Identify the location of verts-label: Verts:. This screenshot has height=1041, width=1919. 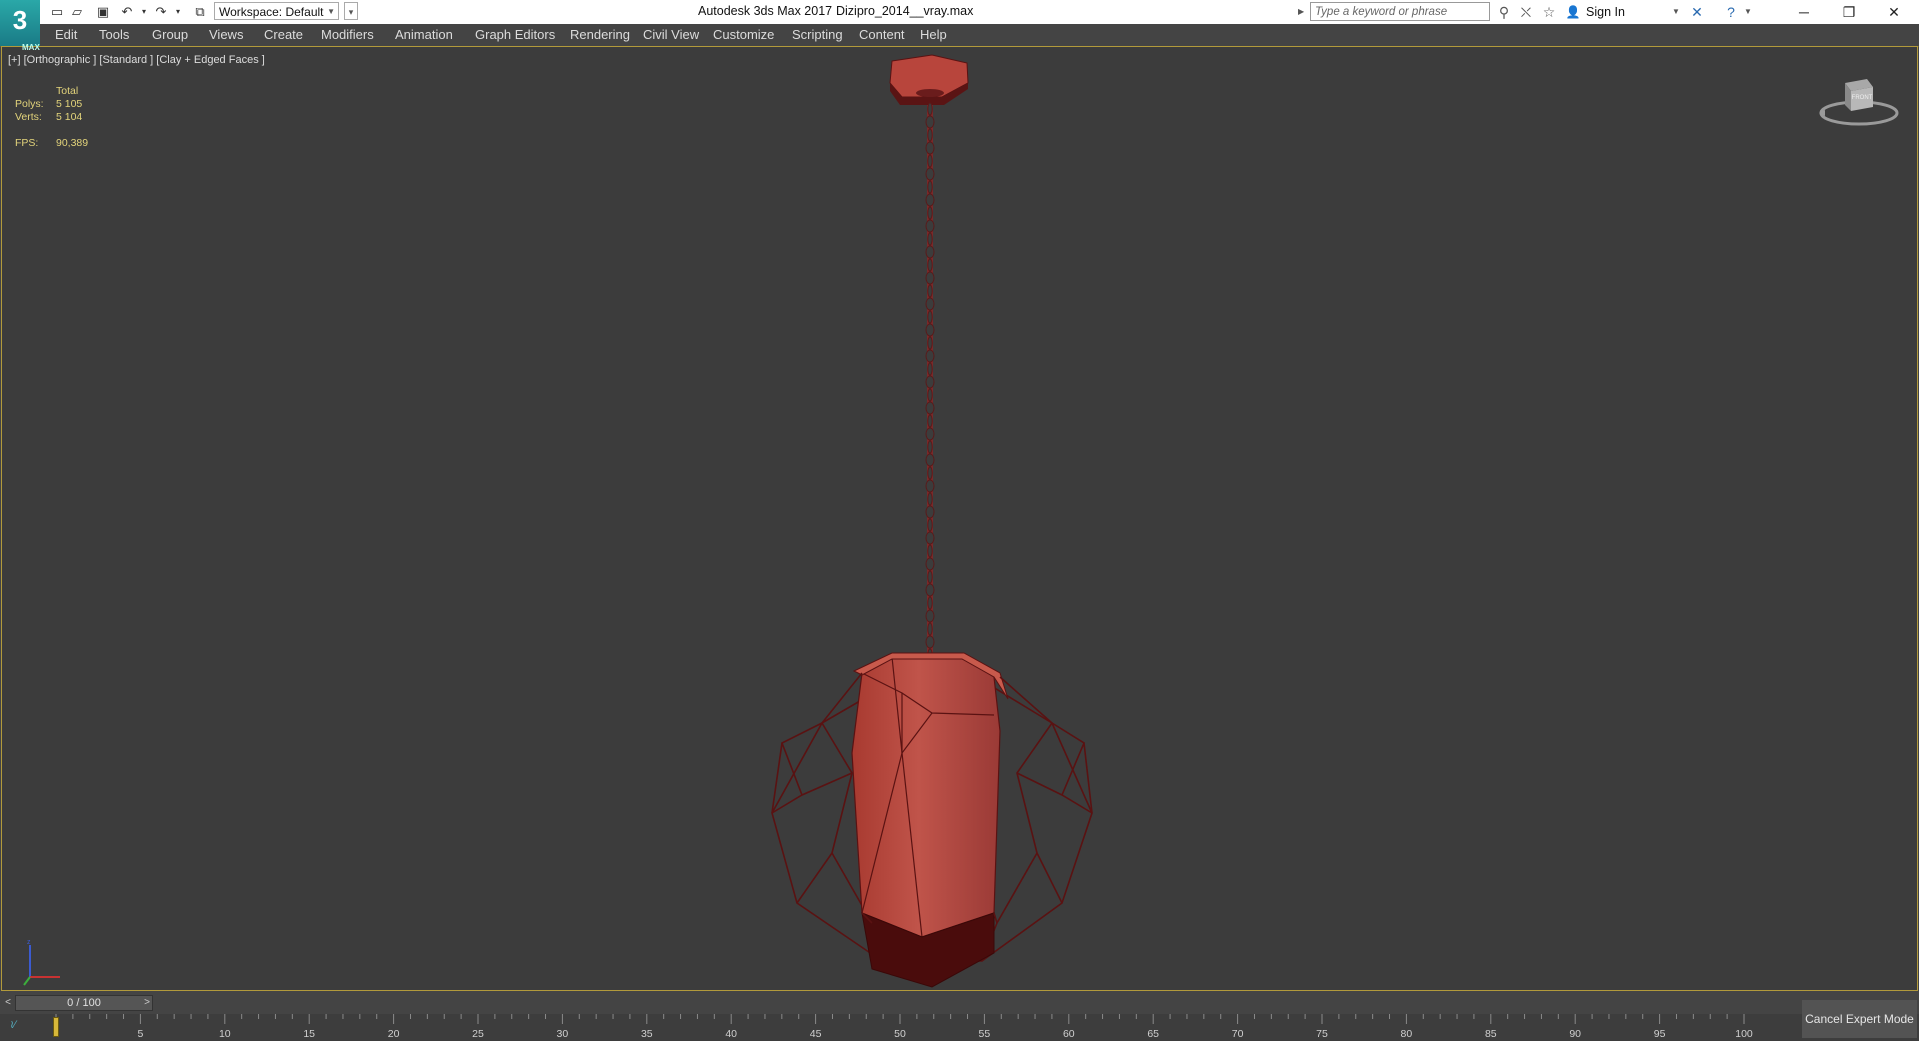
(28, 117).